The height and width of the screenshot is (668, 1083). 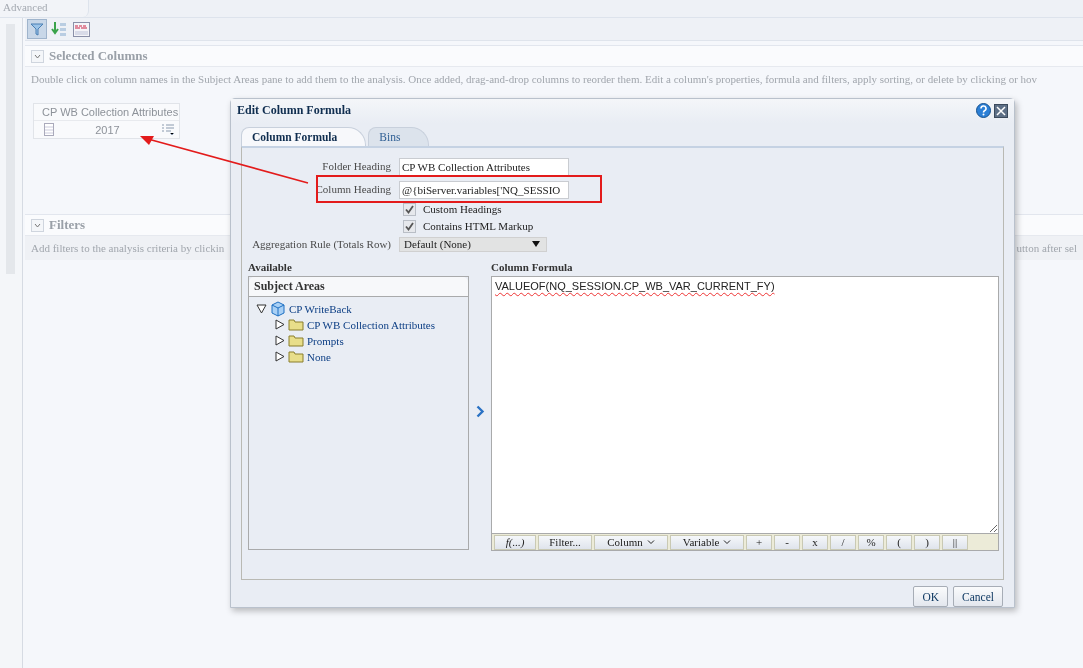 I want to click on dropdown-button: Variable, so click(x=707, y=542).